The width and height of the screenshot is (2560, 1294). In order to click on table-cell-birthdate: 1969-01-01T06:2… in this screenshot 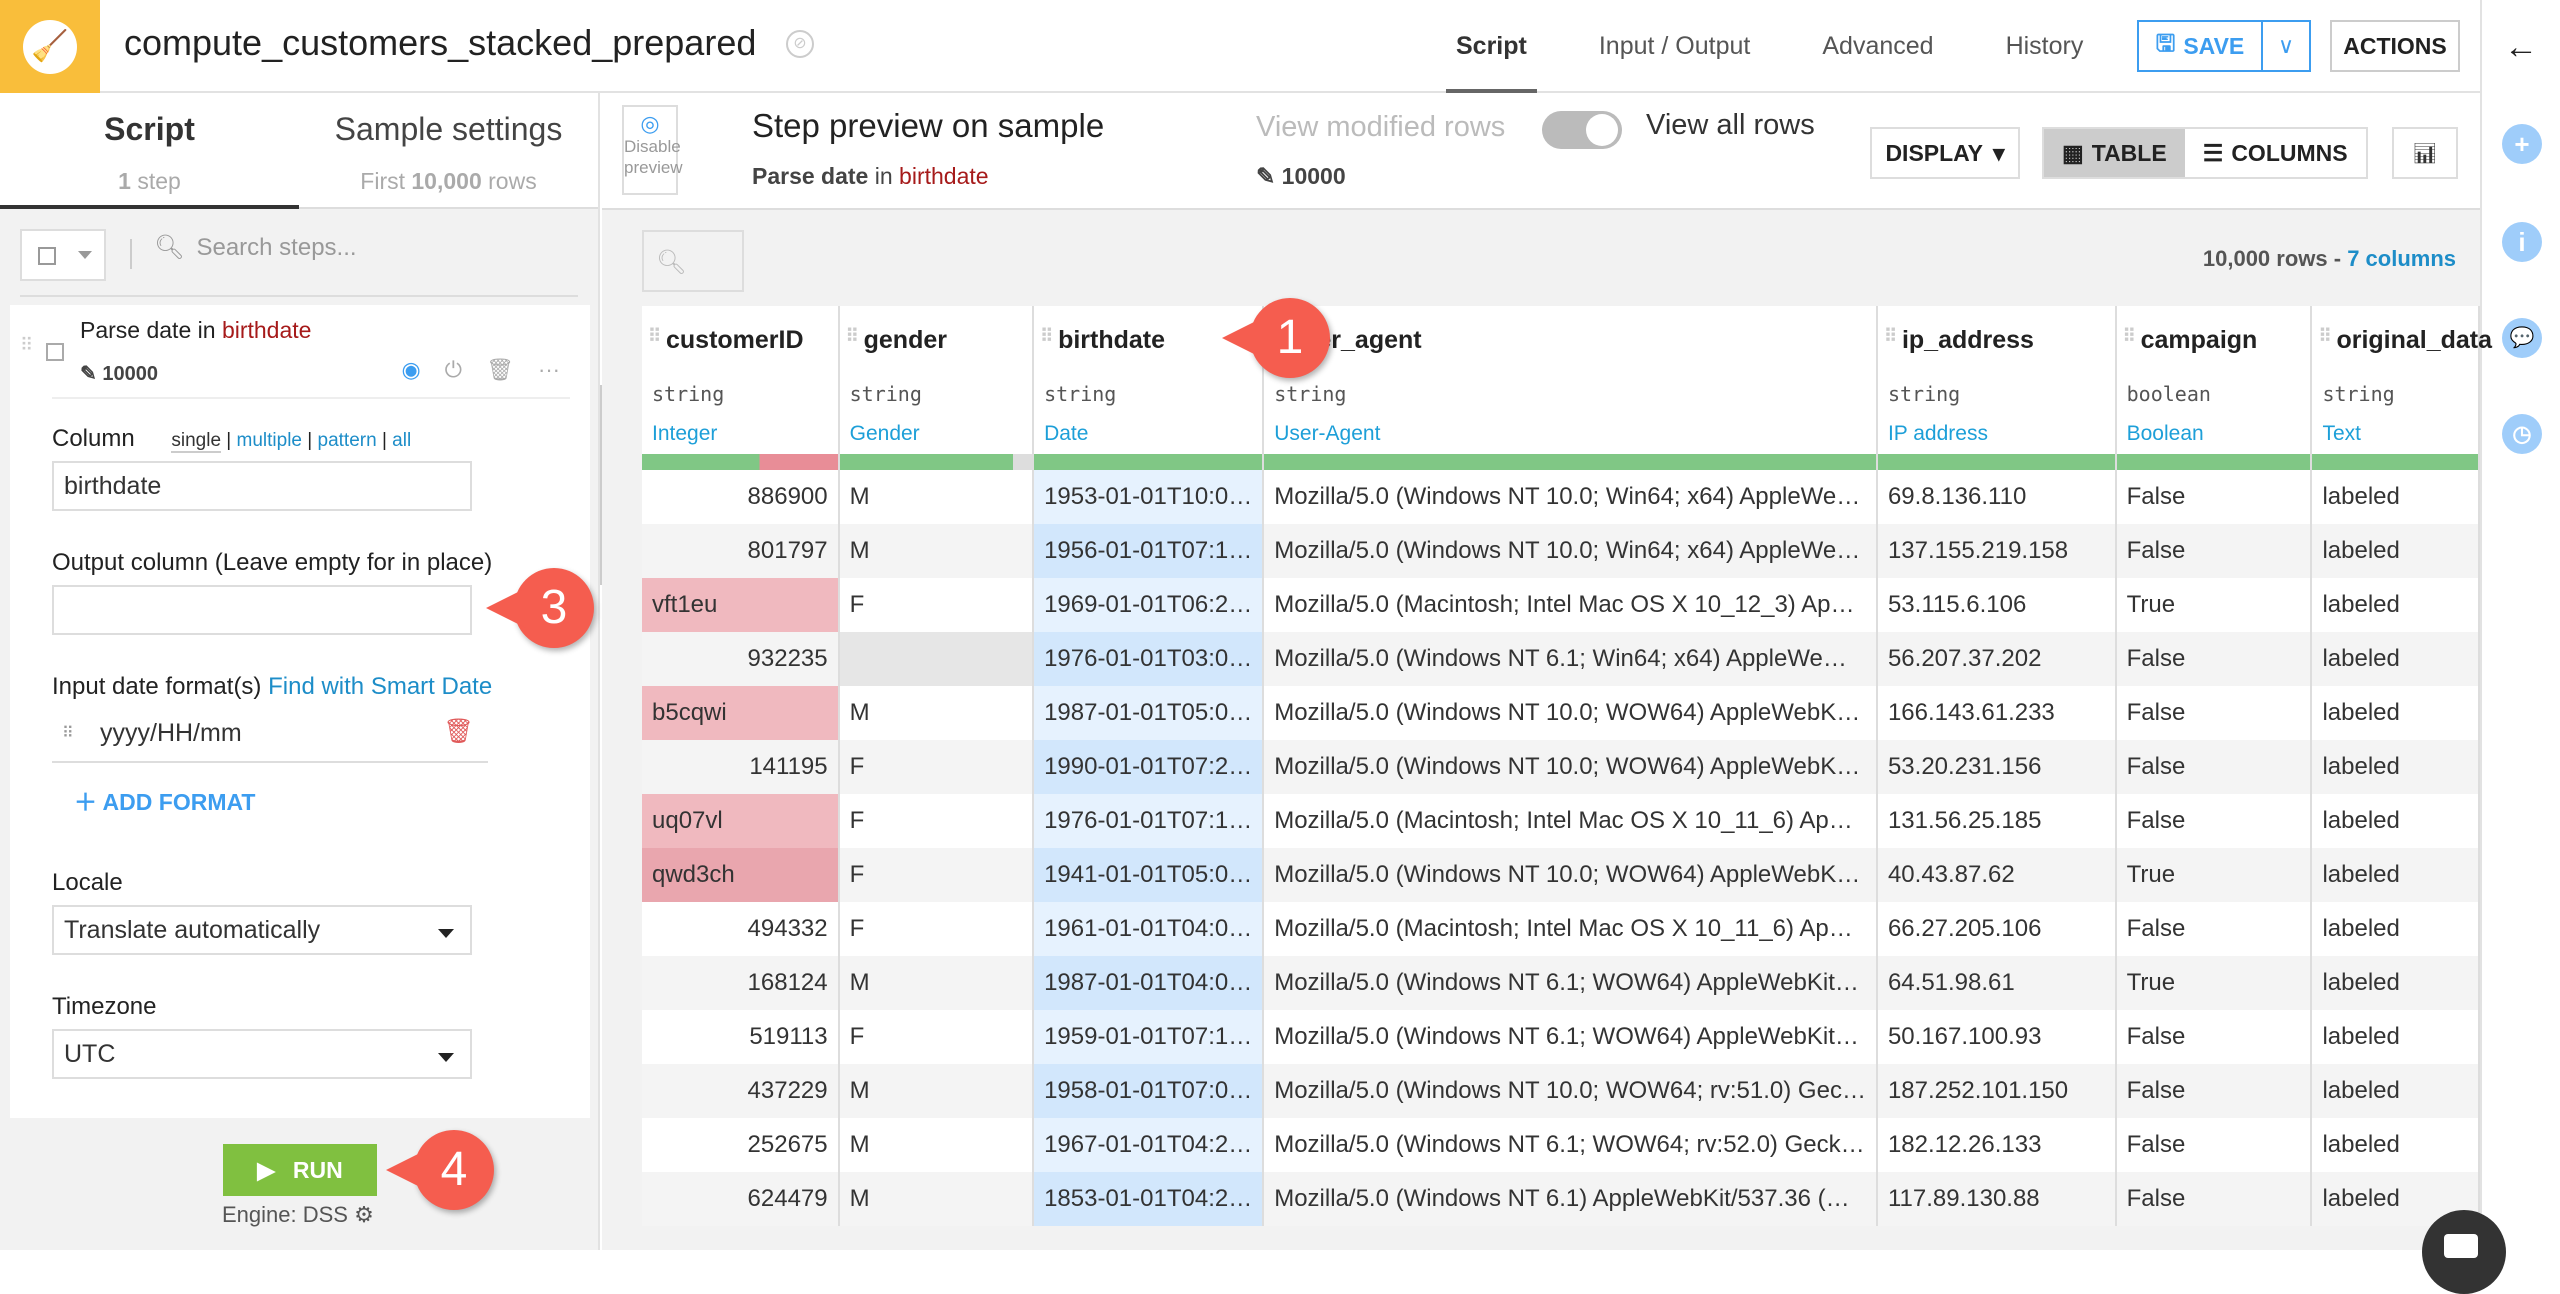, I will do `click(1149, 605)`.